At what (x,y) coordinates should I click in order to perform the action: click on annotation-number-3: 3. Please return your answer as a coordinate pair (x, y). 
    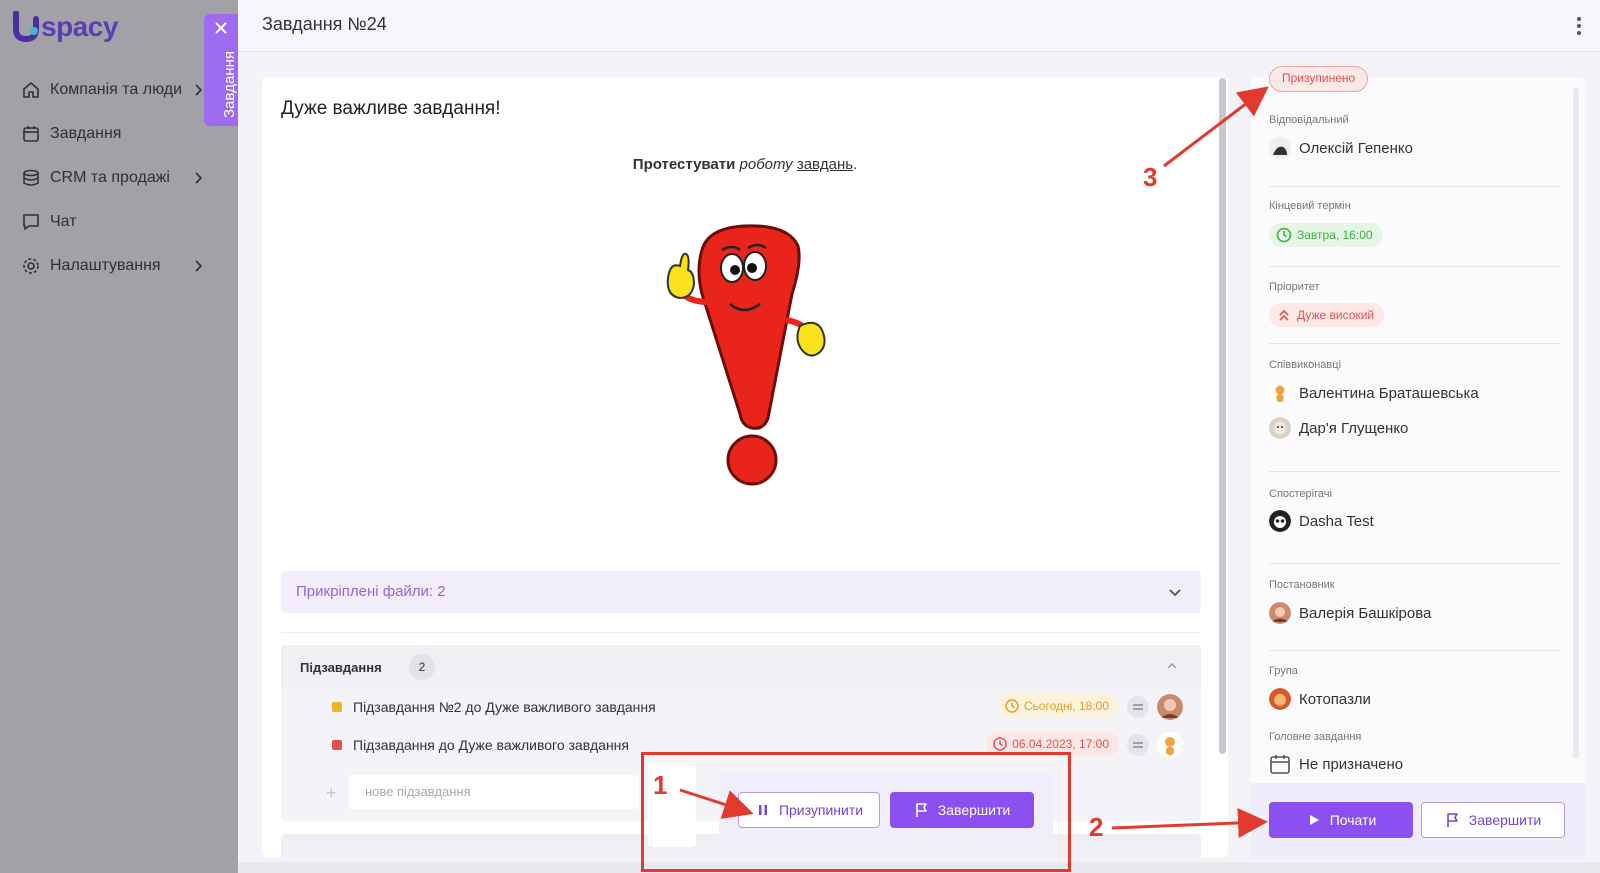
    Looking at the image, I should click on (1150, 177).